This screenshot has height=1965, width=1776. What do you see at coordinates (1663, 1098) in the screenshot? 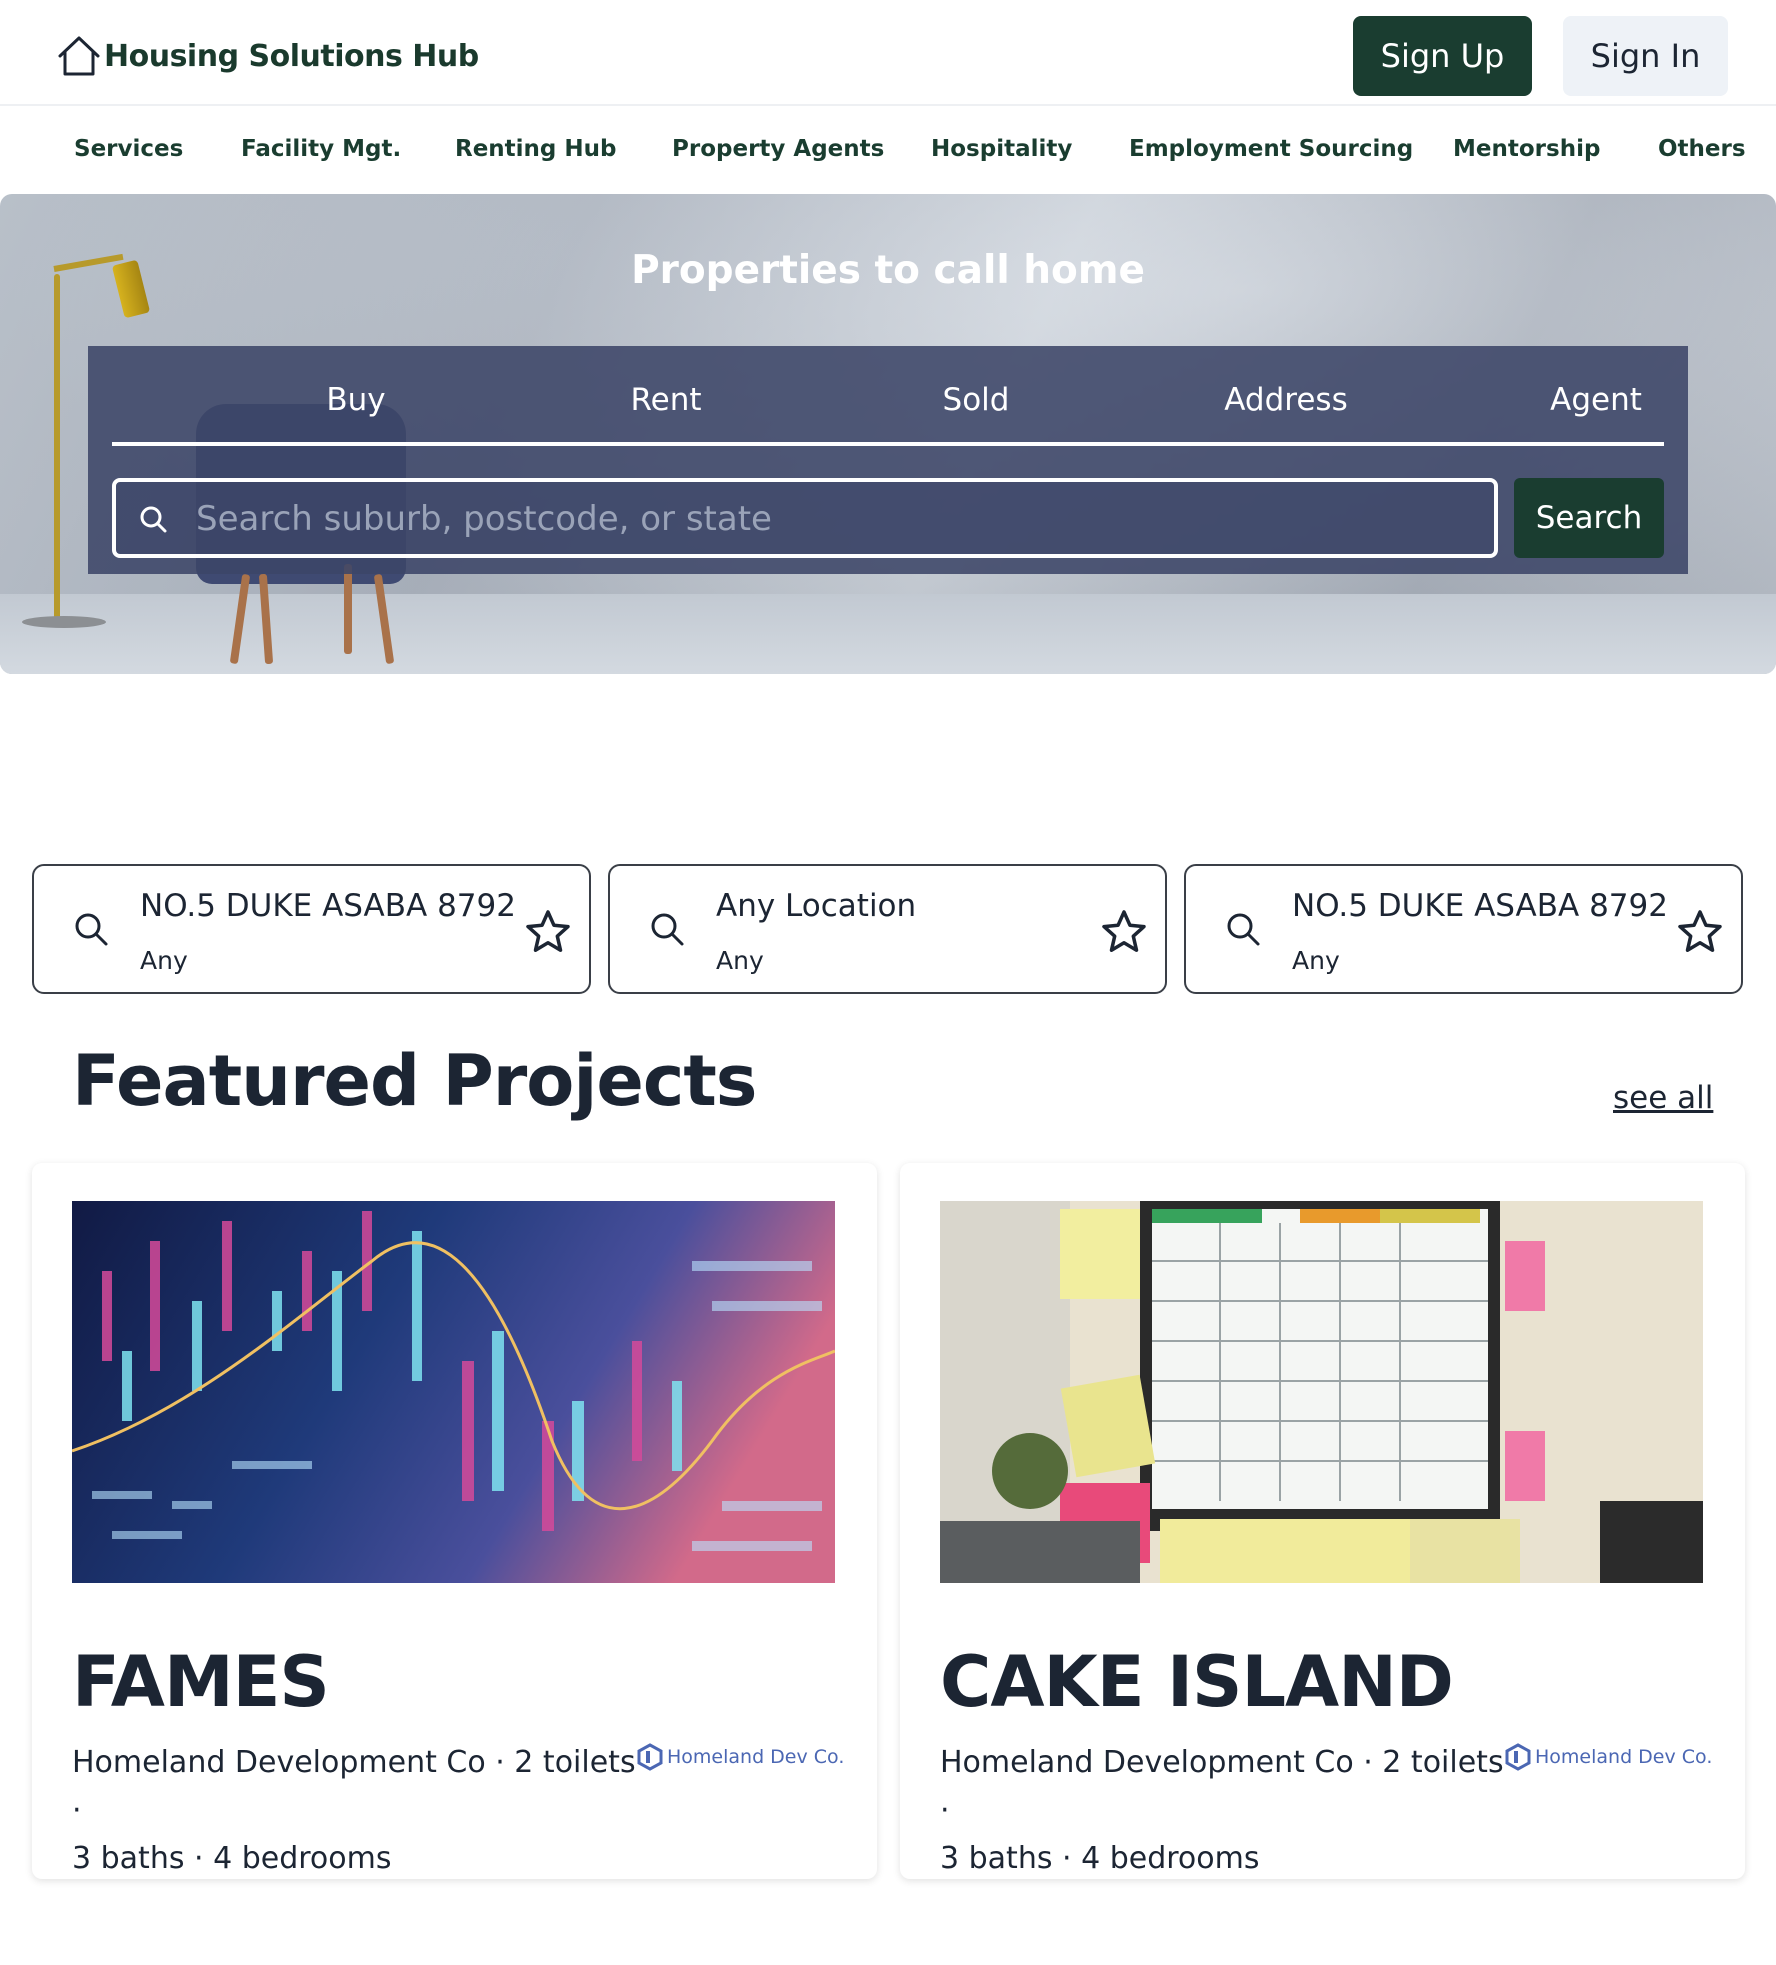
I see `see-all-link: see all` at bounding box center [1663, 1098].